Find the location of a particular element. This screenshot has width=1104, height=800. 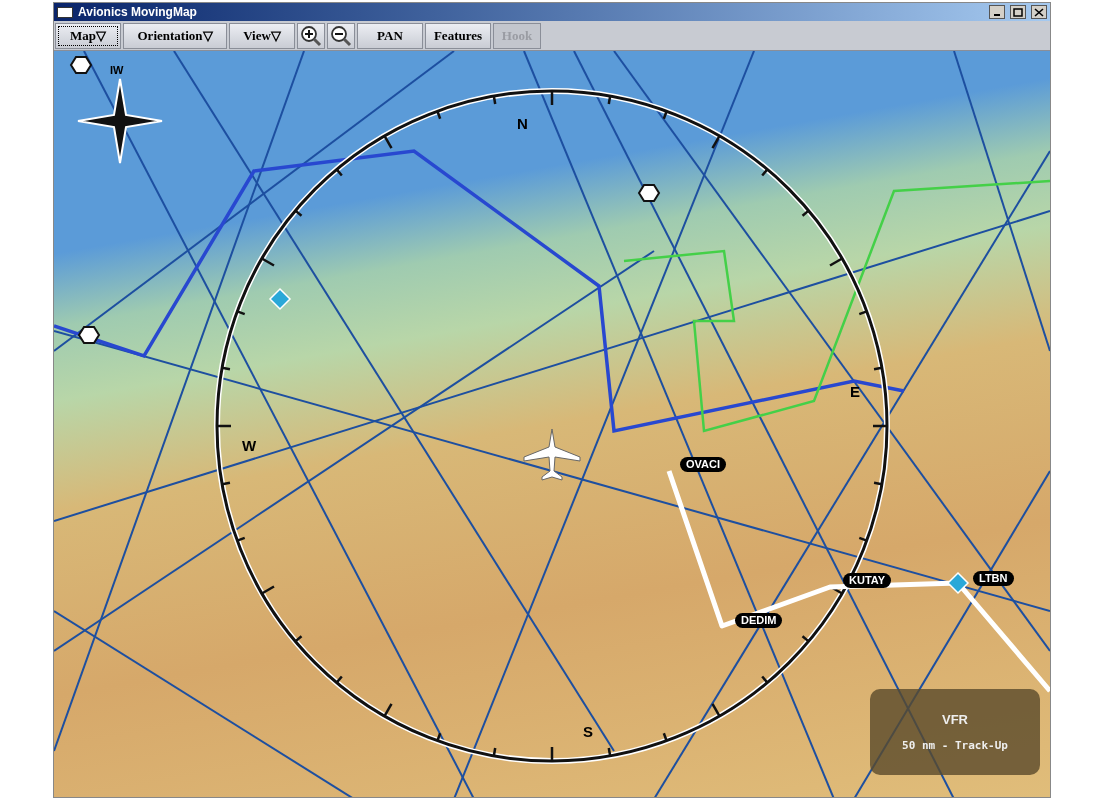

flight-rules-label: VFR is located at coordinates (955, 720).